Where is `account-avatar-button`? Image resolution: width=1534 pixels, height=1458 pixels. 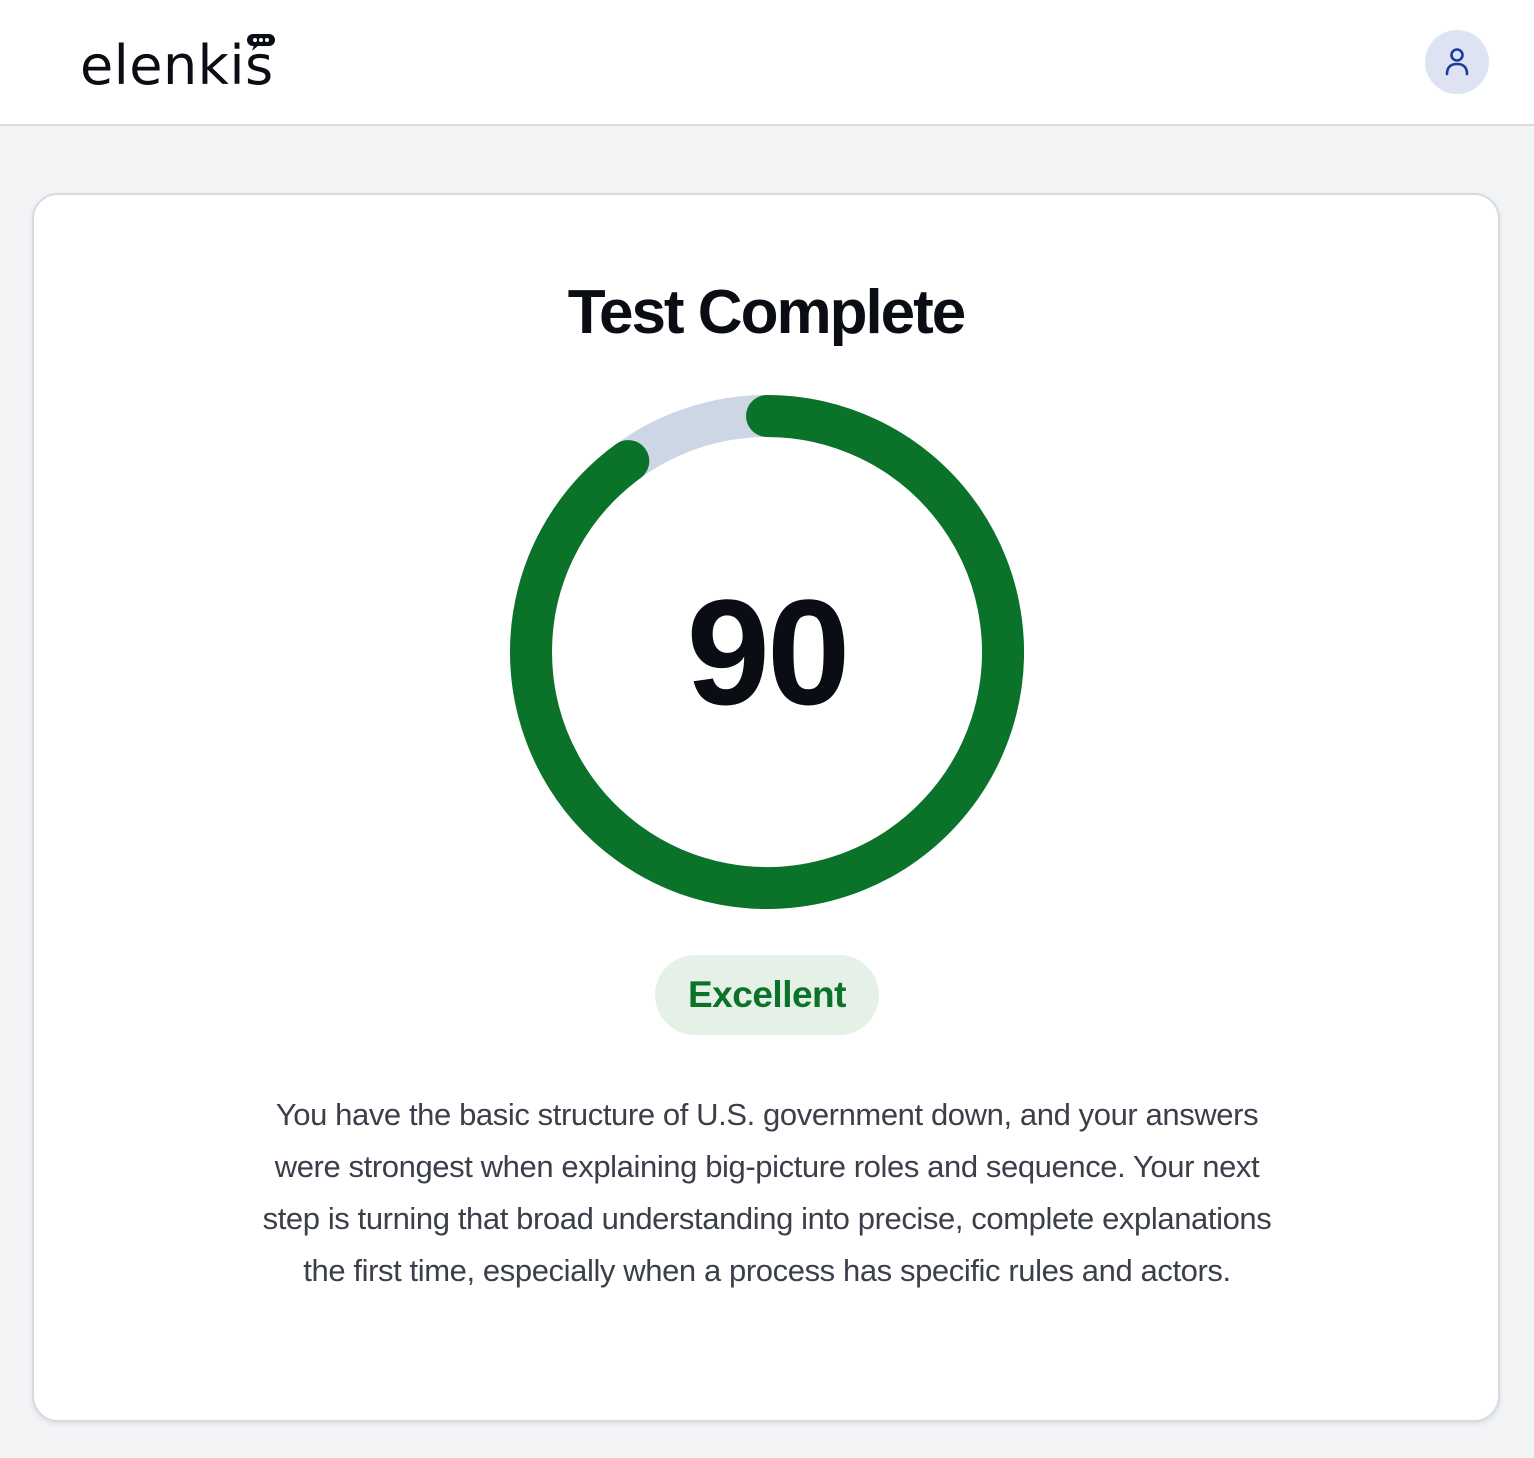
account-avatar-button is located at coordinates (1457, 62).